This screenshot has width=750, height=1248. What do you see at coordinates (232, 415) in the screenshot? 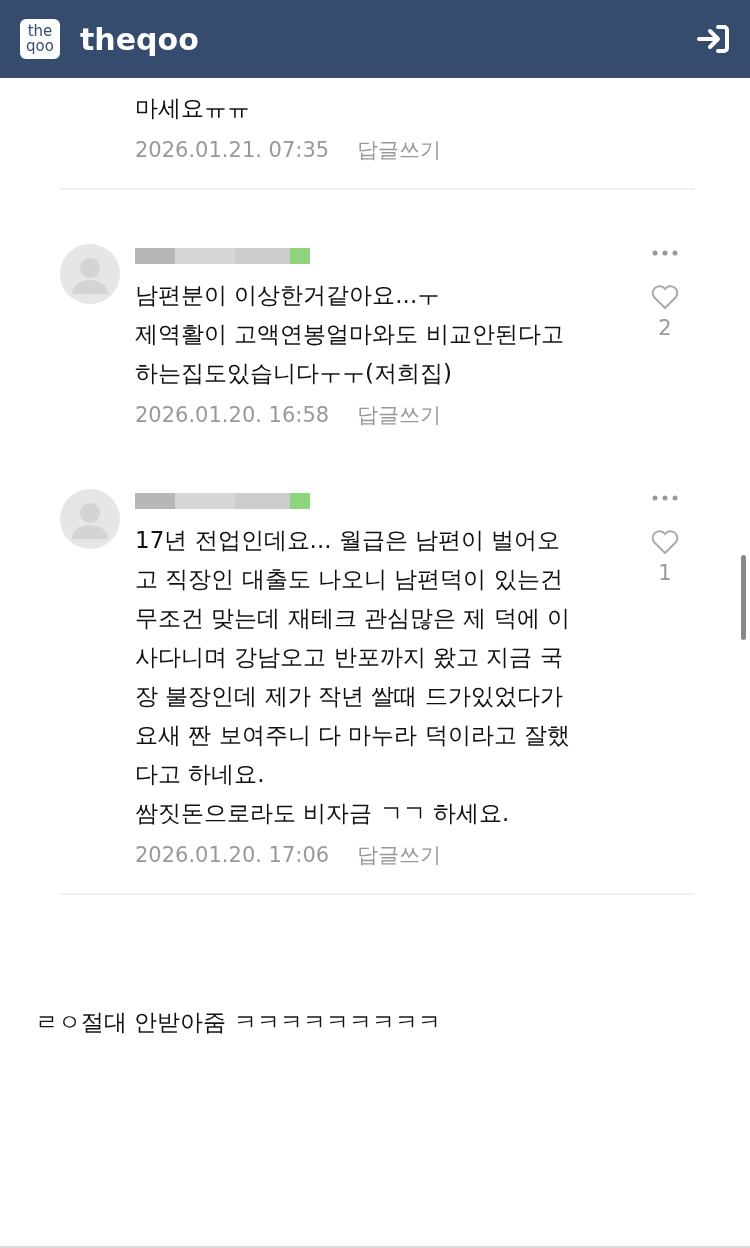
I see `timestamp: 2026.01.20. 16:58` at bounding box center [232, 415].